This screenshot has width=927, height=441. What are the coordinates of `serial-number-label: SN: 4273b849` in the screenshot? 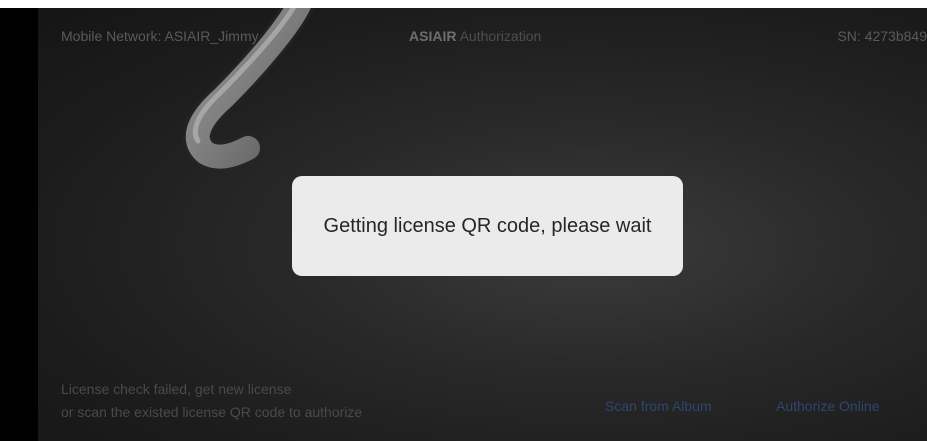 It's located at (882, 36).